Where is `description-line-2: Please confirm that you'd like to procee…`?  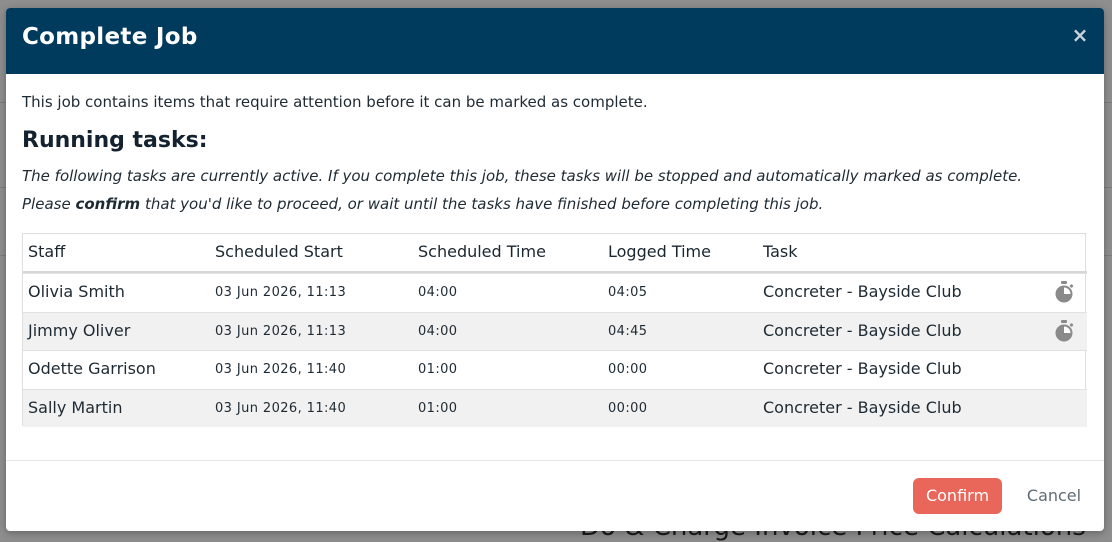 description-line-2: Please confirm that you'd like to procee… is located at coordinates (557, 204).